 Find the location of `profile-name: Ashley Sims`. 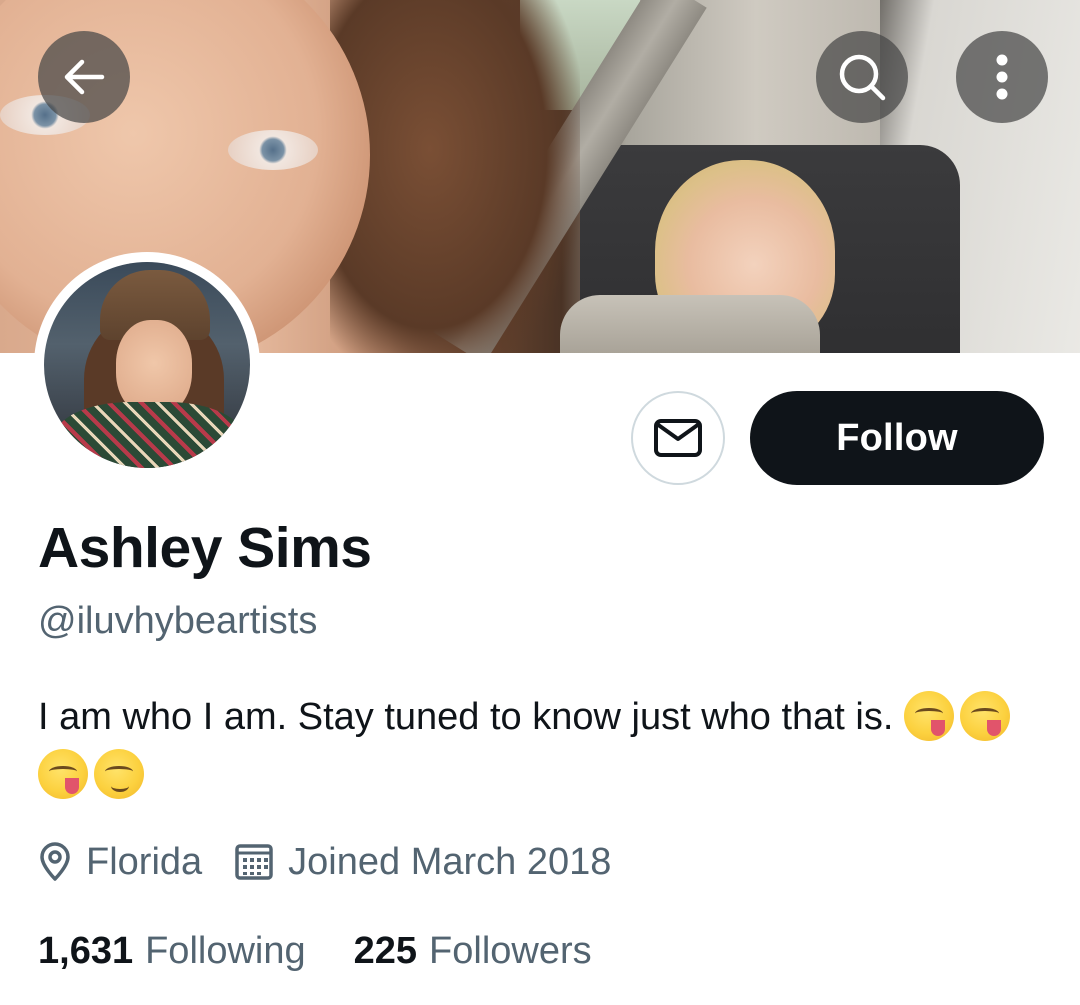

profile-name: Ashley Sims is located at coordinates (205, 548).